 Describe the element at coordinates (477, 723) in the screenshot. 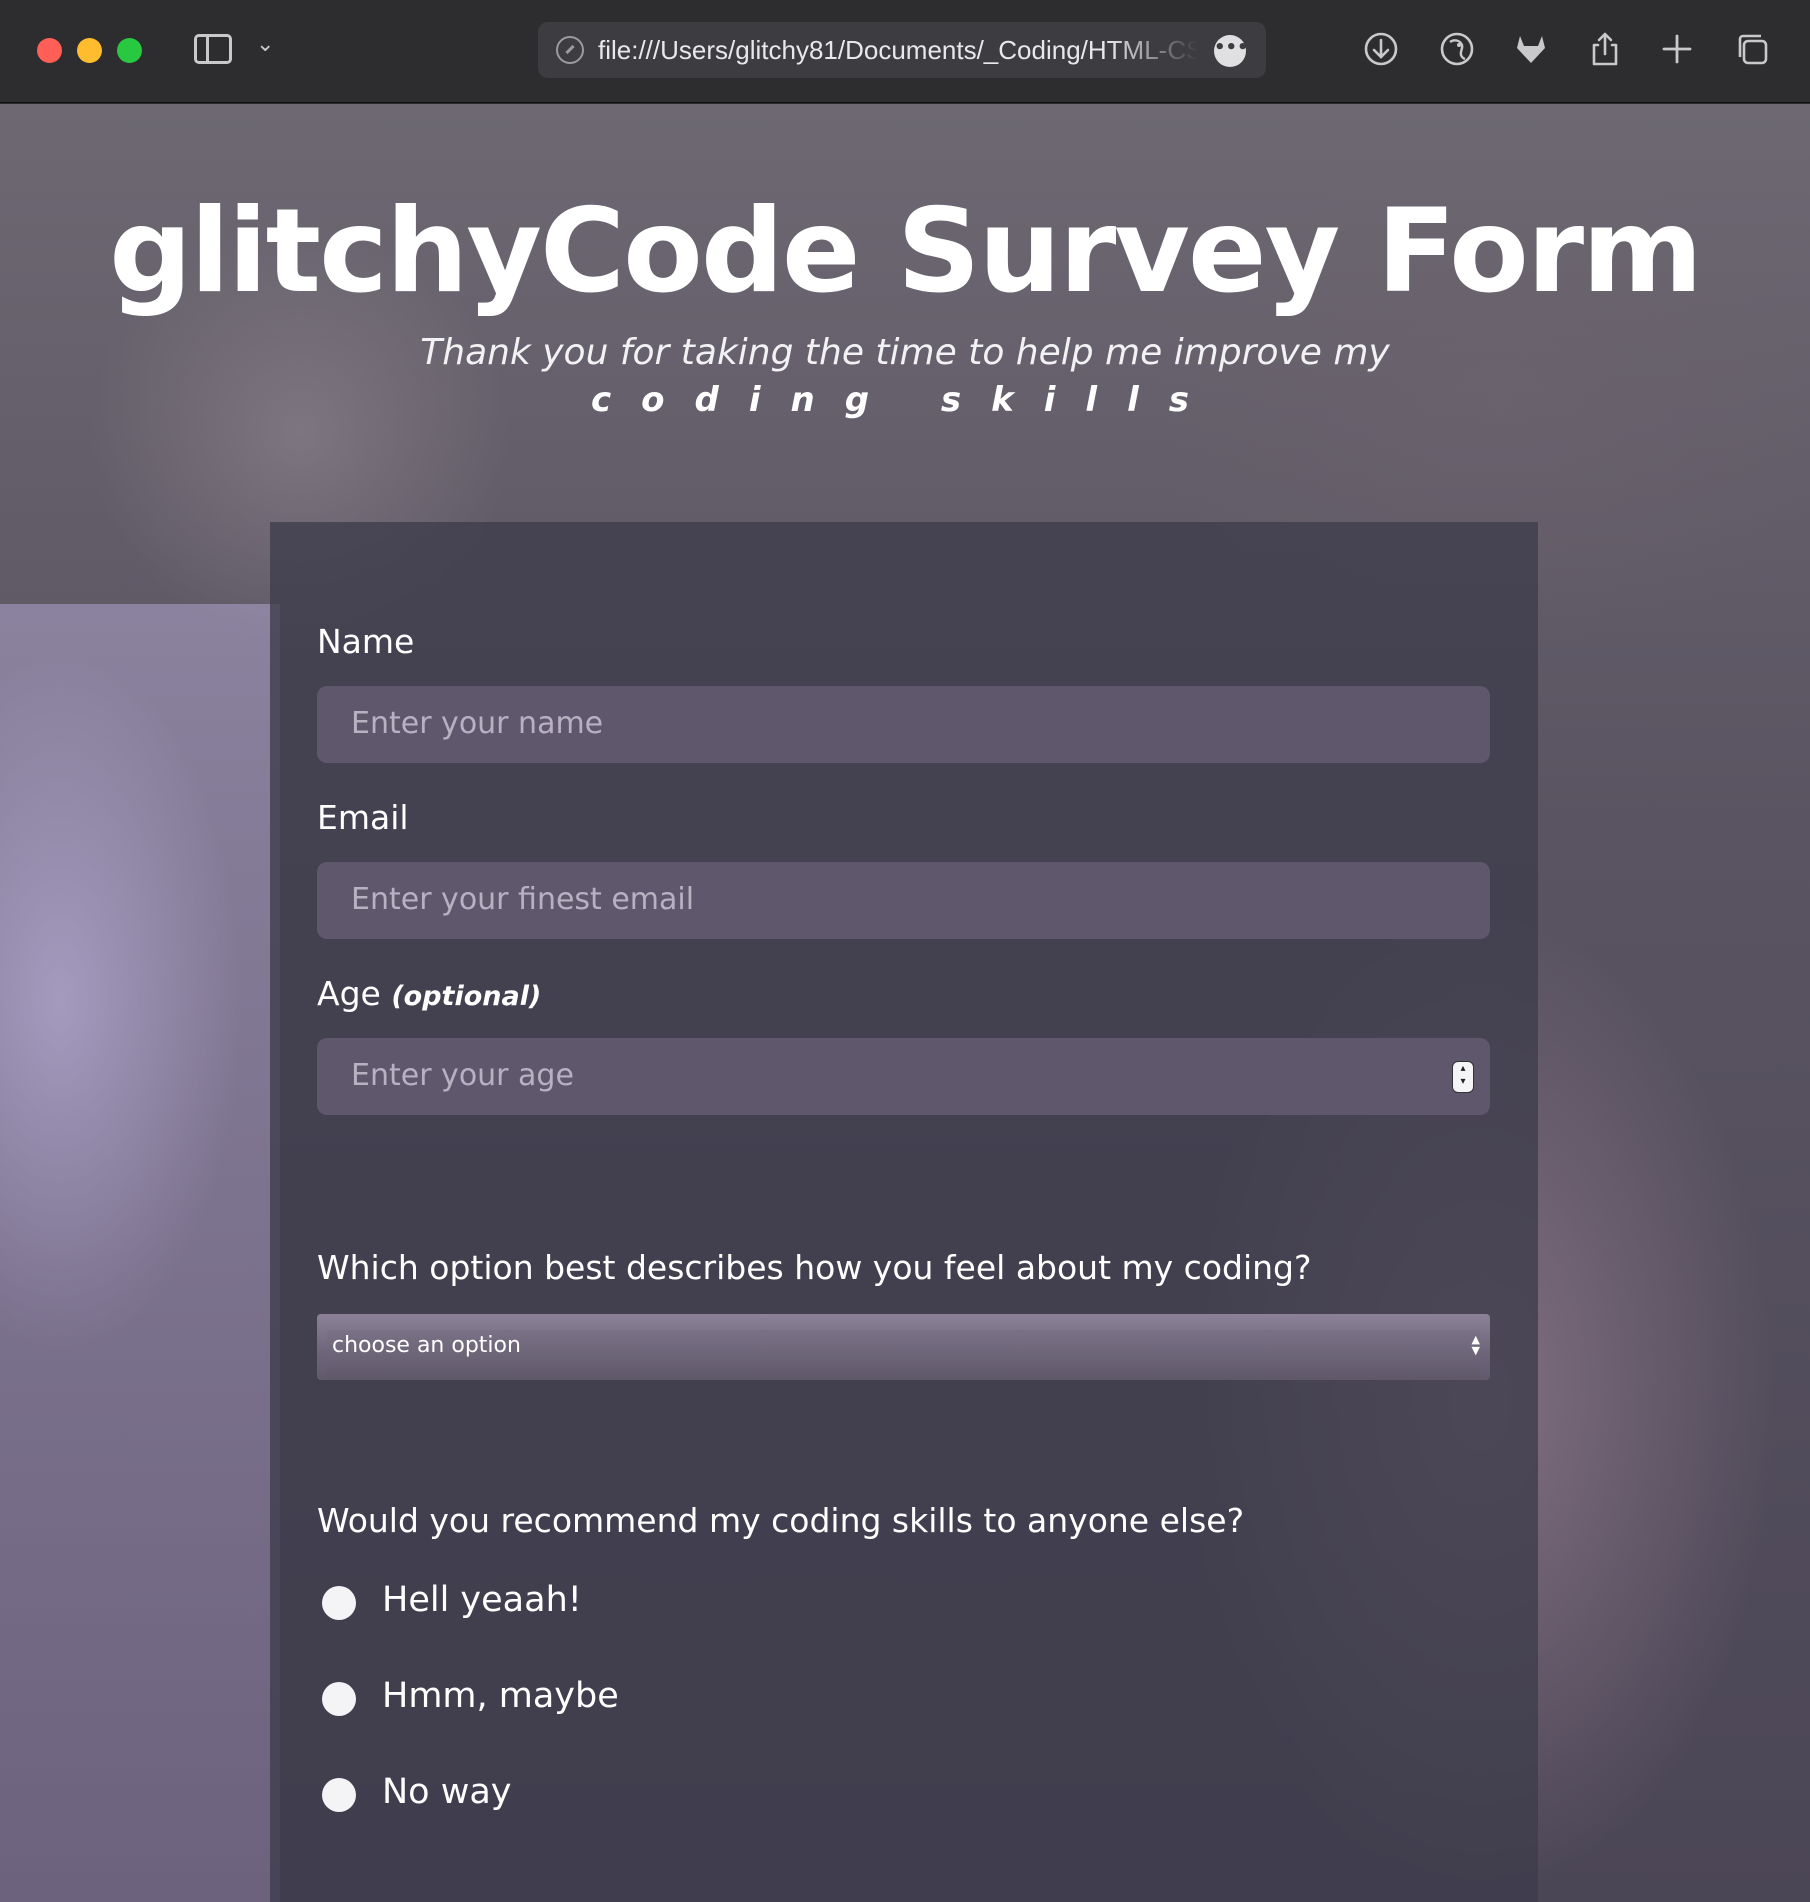

I see `name-placeholder: Enter your name` at that location.